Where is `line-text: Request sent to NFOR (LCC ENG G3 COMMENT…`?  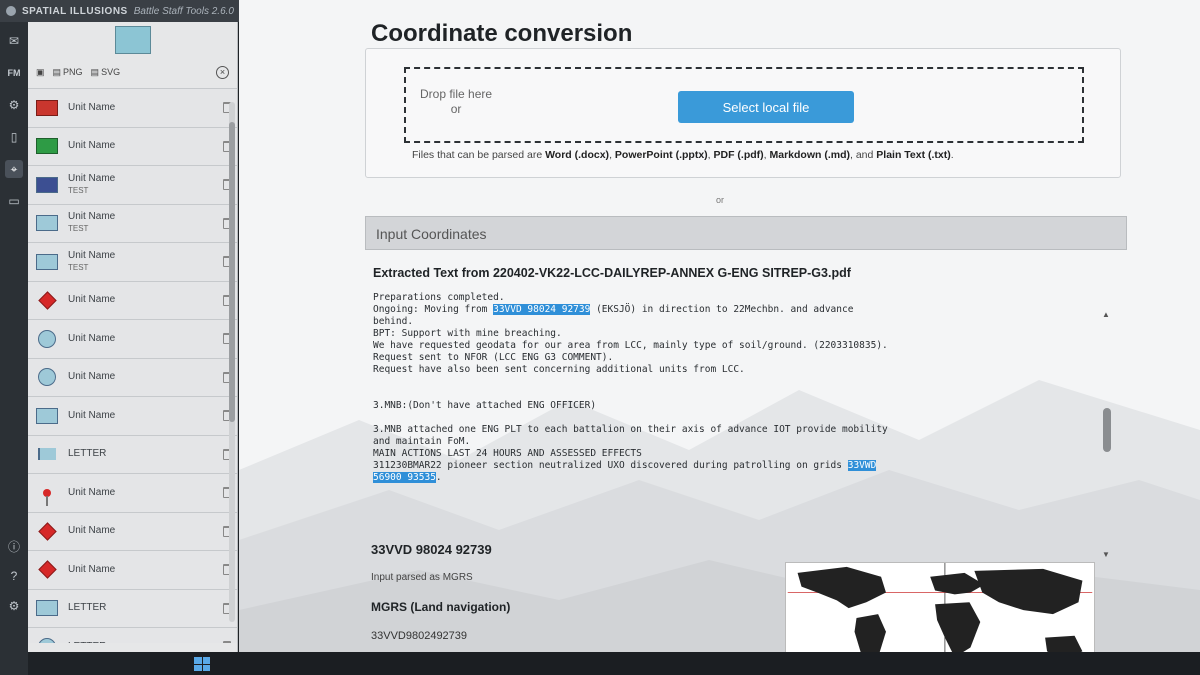 line-text: Request sent to NFOR (LCC ENG G3 COMMENT… is located at coordinates (493, 357).